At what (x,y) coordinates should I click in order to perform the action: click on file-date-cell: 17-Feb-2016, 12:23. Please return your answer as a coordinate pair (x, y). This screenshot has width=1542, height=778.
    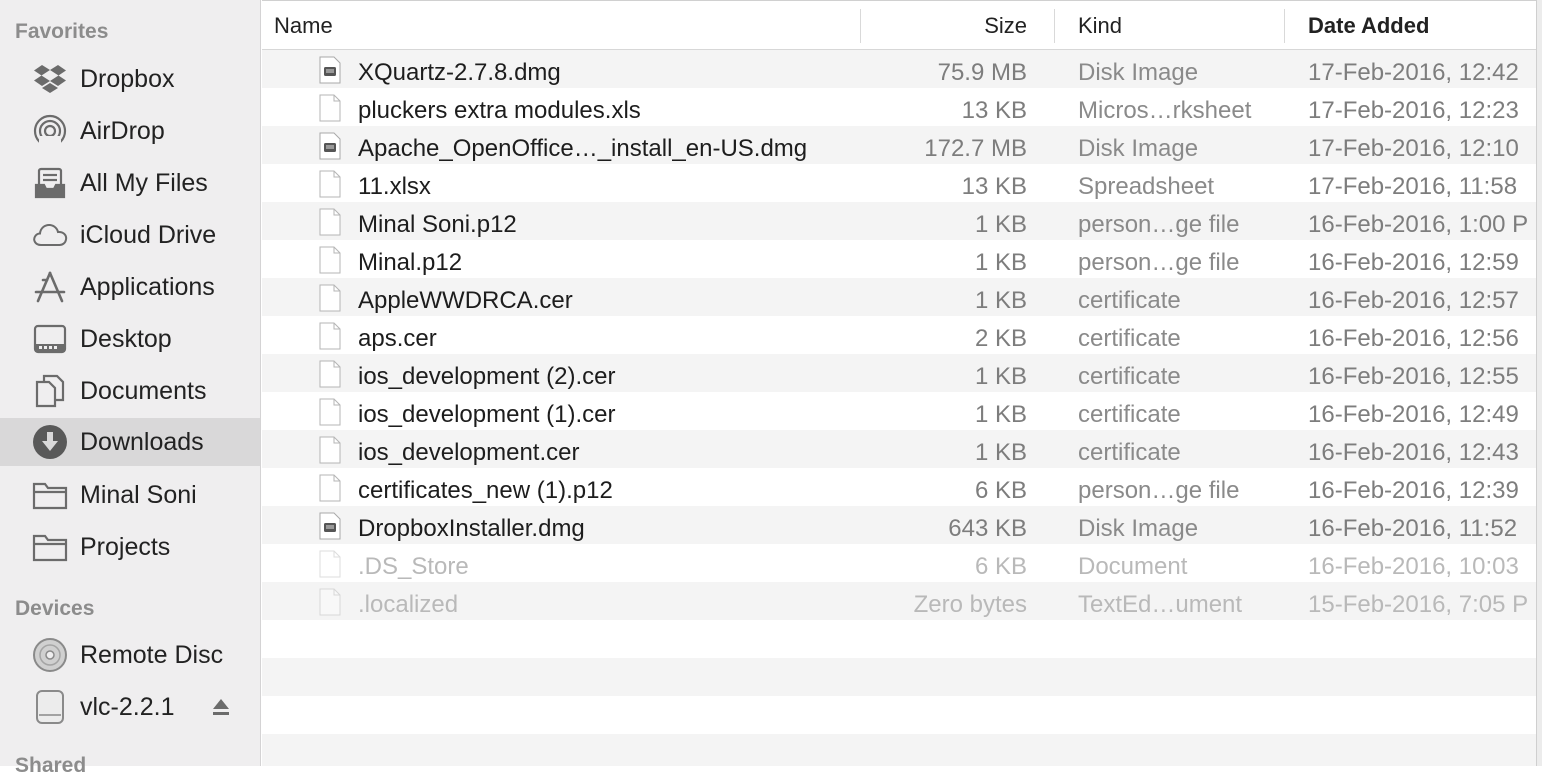
    Looking at the image, I should click on (1413, 110).